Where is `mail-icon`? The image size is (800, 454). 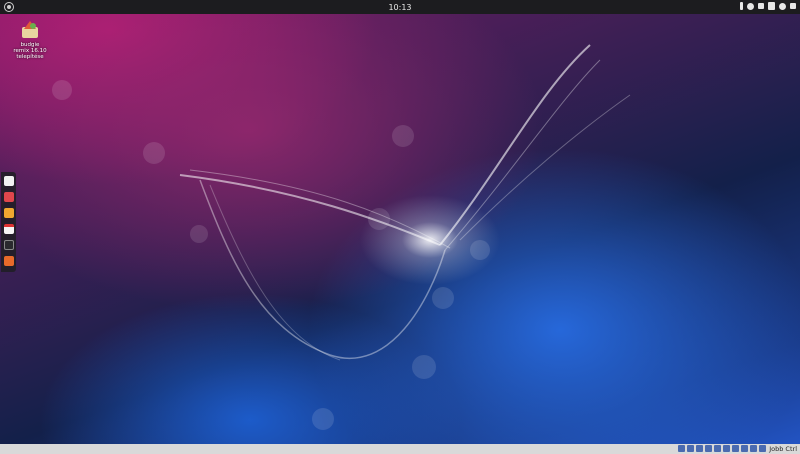 mail-icon is located at coordinates (9, 213).